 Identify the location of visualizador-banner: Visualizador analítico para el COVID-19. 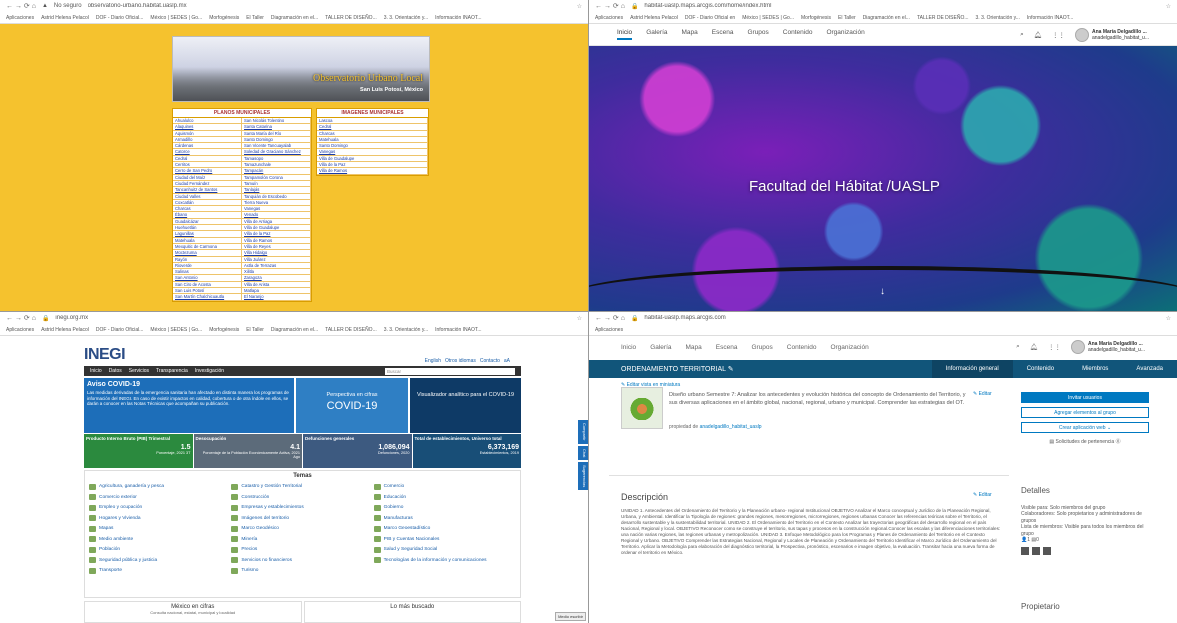
(465, 405).